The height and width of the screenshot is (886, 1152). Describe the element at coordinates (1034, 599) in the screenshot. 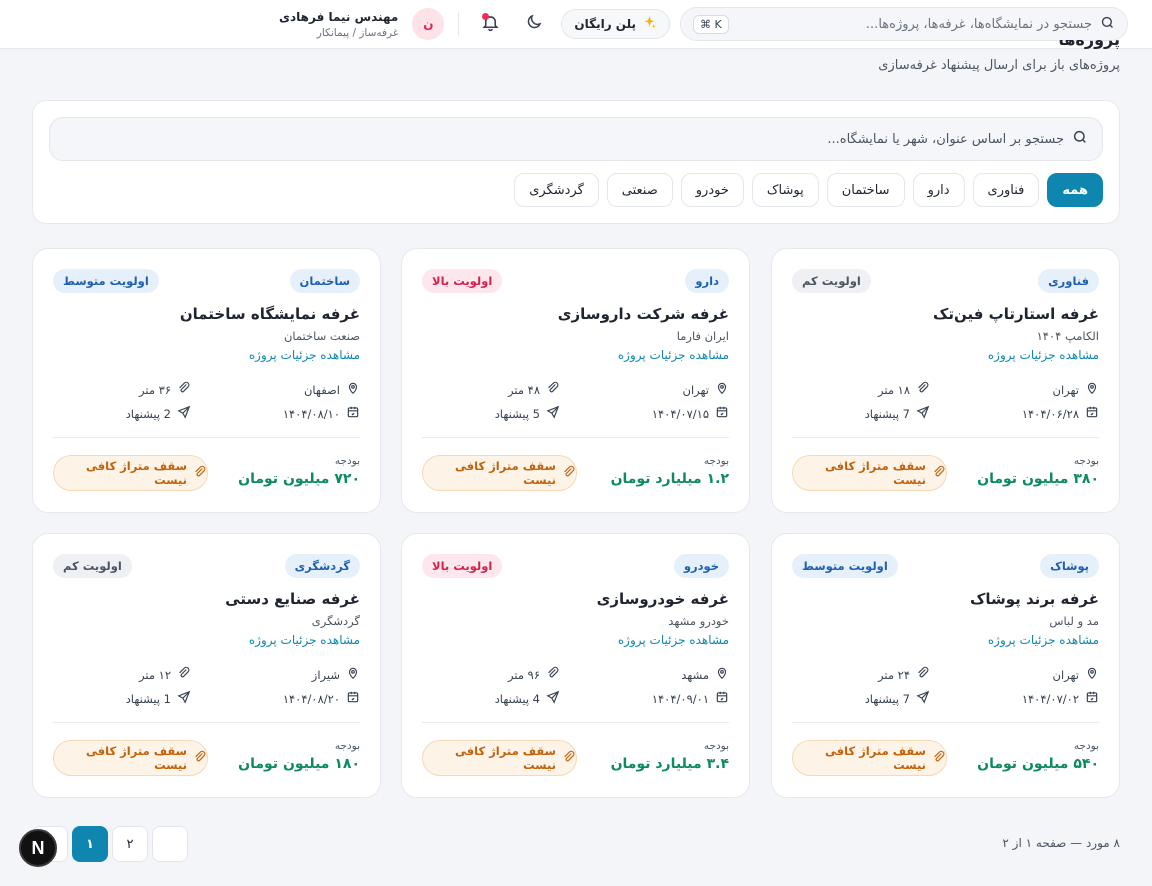

I see `card-title: غرفه برند پوشاک` at that location.